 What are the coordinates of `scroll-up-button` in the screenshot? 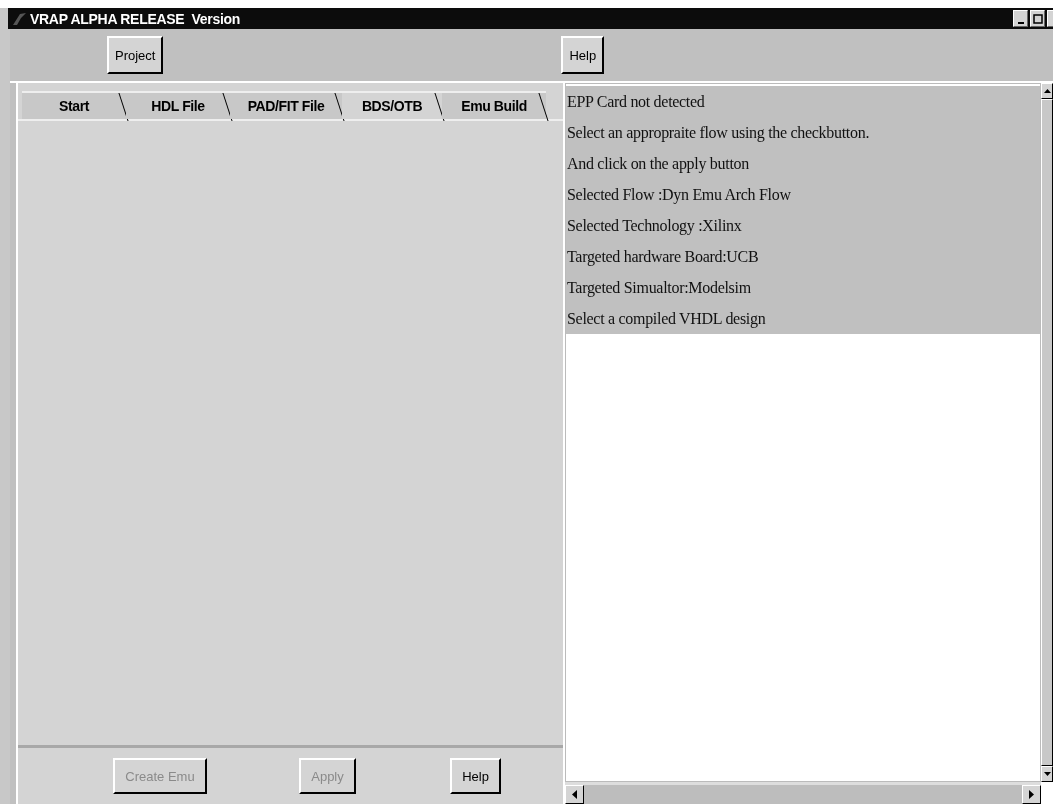 It's located at (1047, 91).